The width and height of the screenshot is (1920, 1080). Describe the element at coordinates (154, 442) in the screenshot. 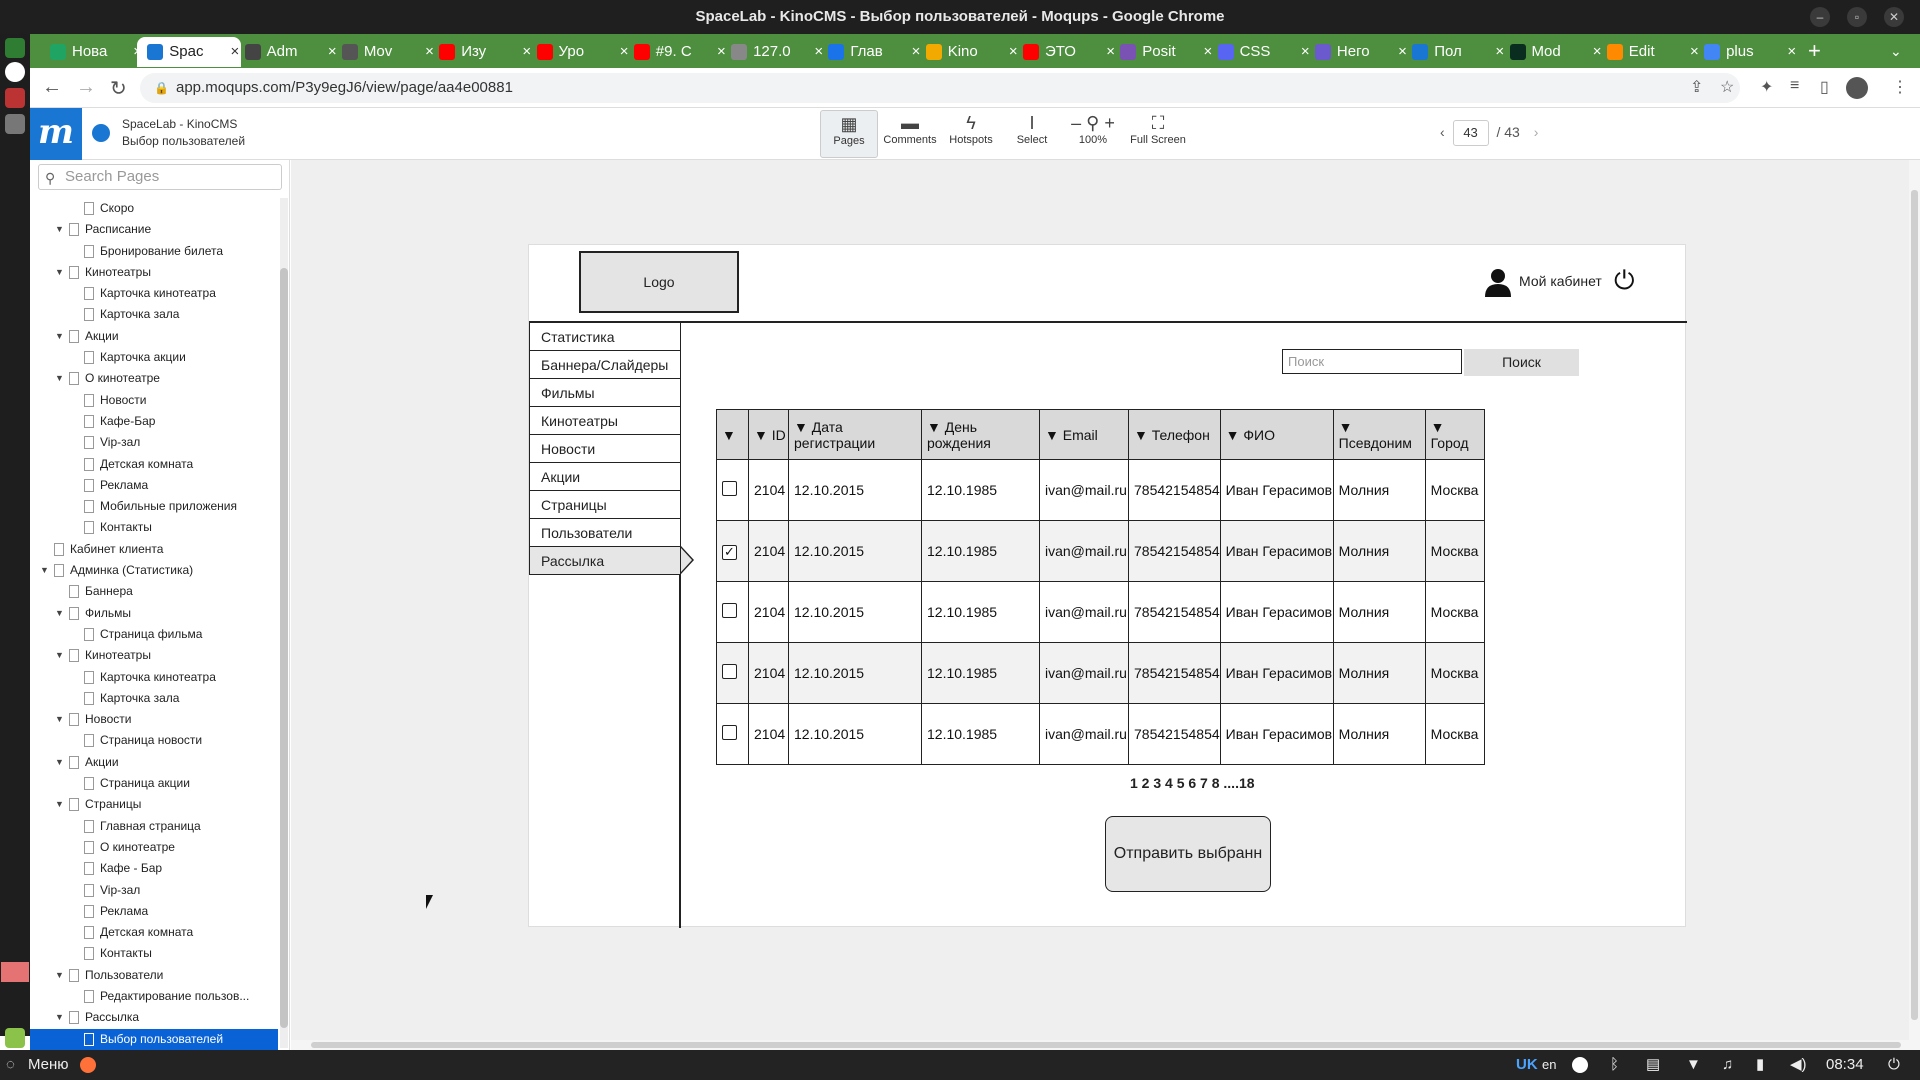

I see `page-tree-item: Vip-зал` at that location.